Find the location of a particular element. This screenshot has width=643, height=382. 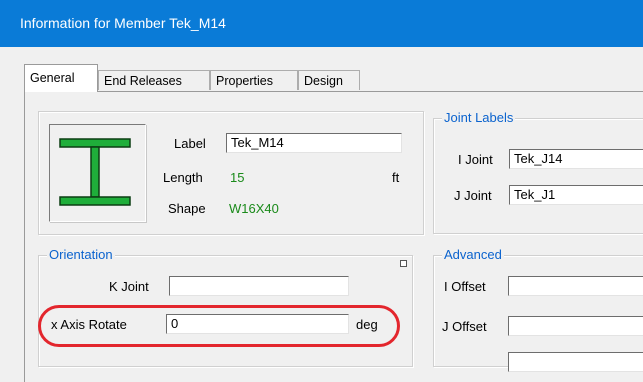

x-axis-rotate-field: 0 is located at coordinates (257, 324).